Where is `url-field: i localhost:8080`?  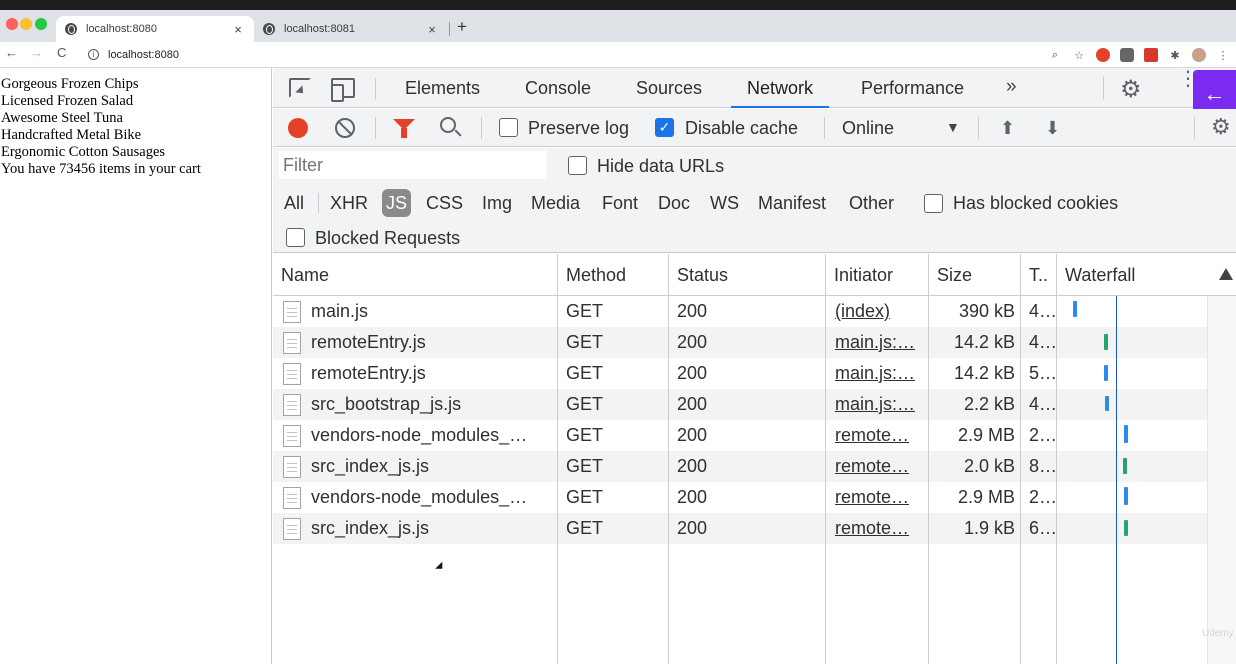
url-field: i localhost:8080 is located at coordinates (570, 54).